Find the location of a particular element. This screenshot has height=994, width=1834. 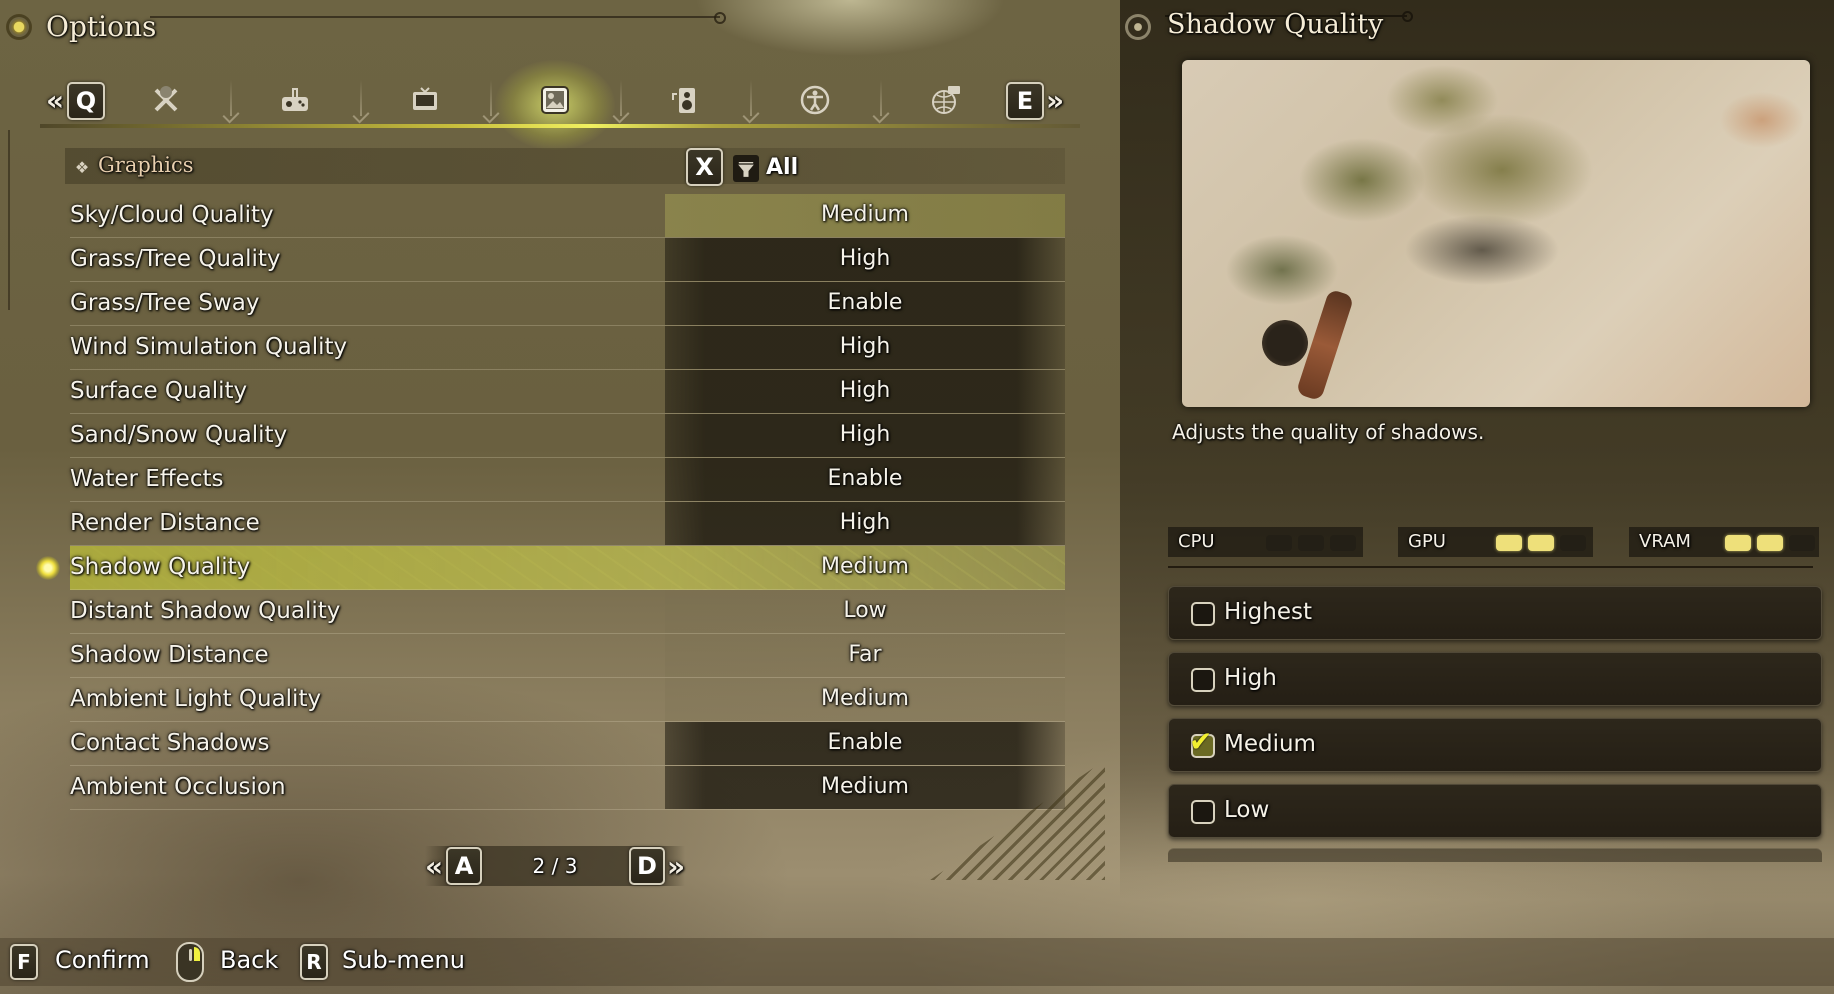

options-header: Options is located at coordinates (555, 30).